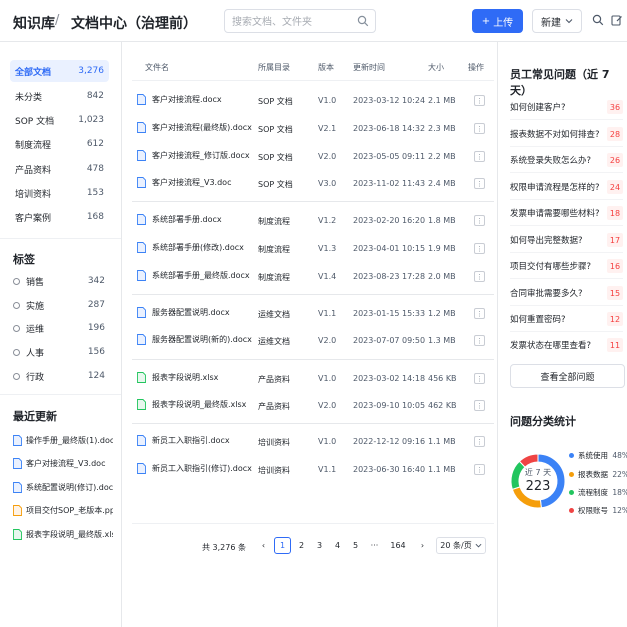 This screenshot has width=627, height=627. Describe the element at coordinates (96, 328) in the screenshot. I see `tag-count: 196` at that location.